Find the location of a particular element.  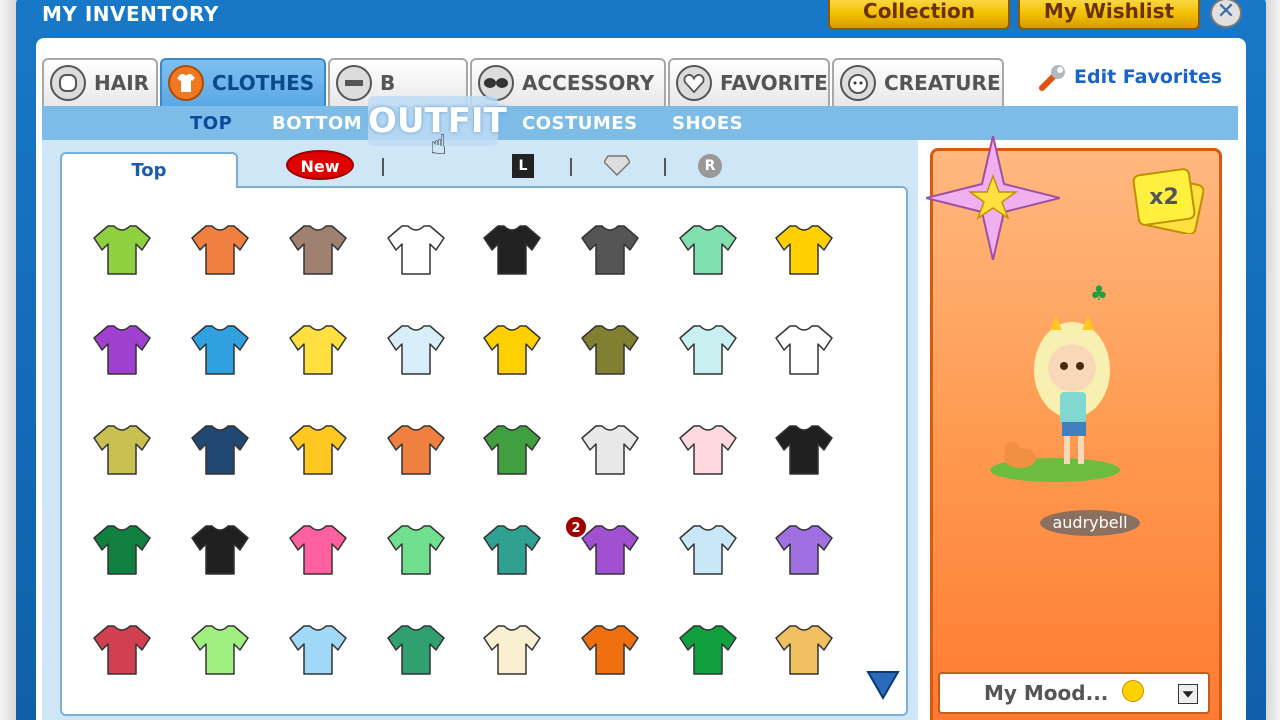

right-frame is located at coordinates (1273, 360).